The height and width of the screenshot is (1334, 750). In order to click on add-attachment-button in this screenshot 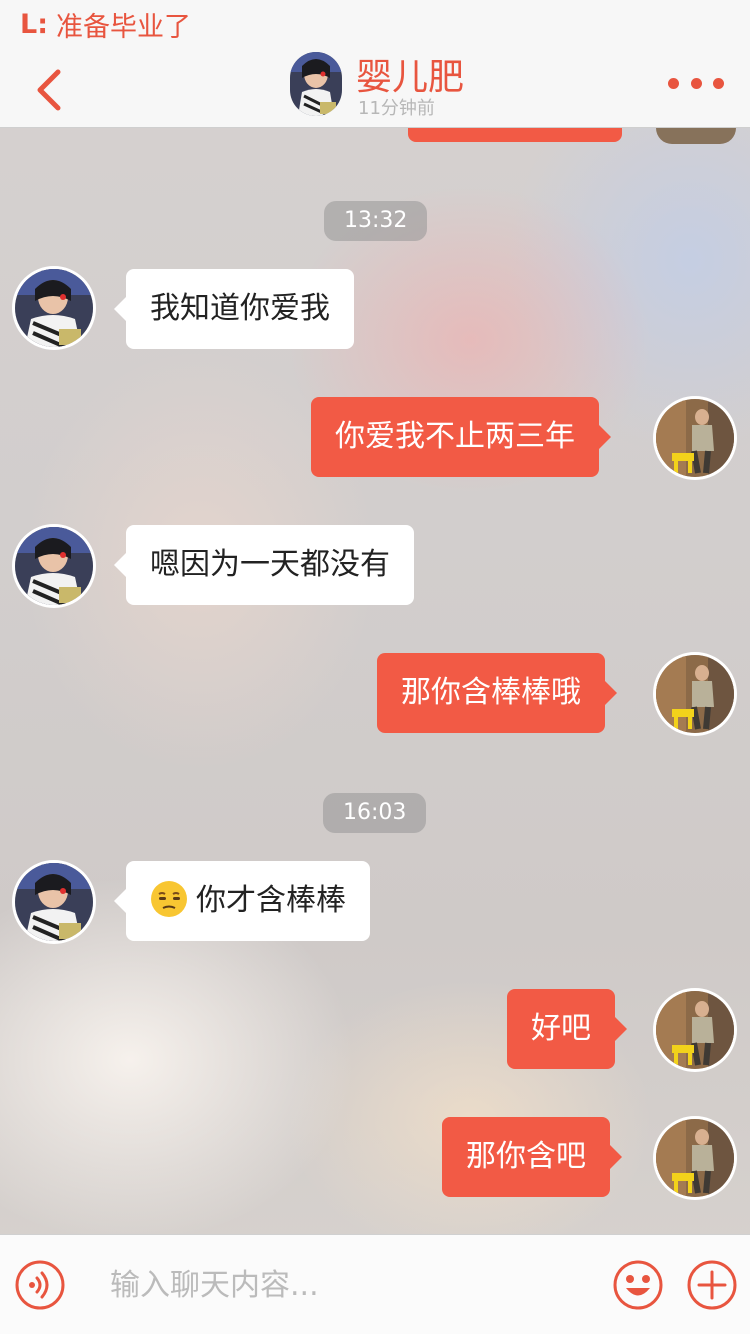, I will do `click(712, 1285)`.